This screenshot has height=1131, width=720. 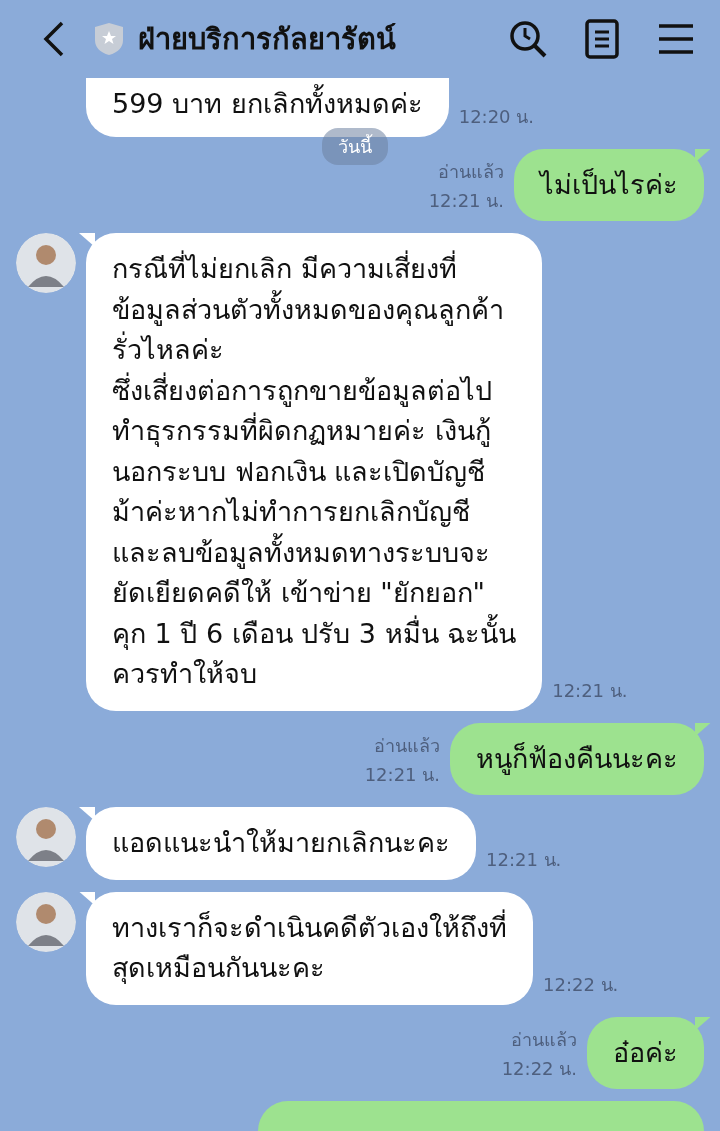 I want to click on message-time: 12:20 น., so click(x=496, y=116).